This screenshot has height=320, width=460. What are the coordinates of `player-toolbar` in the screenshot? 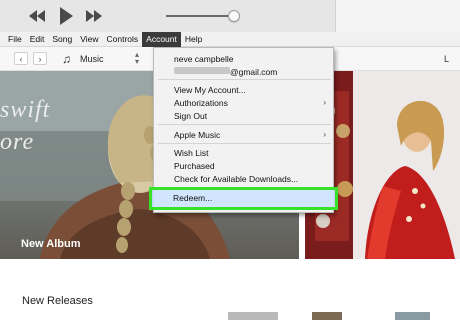 It's located at (230, 16).